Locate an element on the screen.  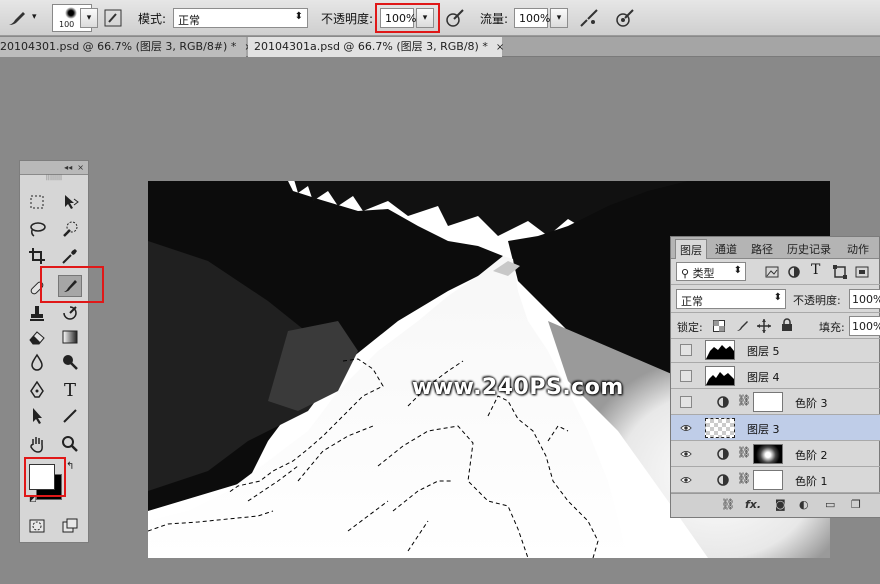
doc-tab-2: 20104301a.psd @ 66.7% (图层 3, RGB/8) * × is located at coordinates (376, 47).